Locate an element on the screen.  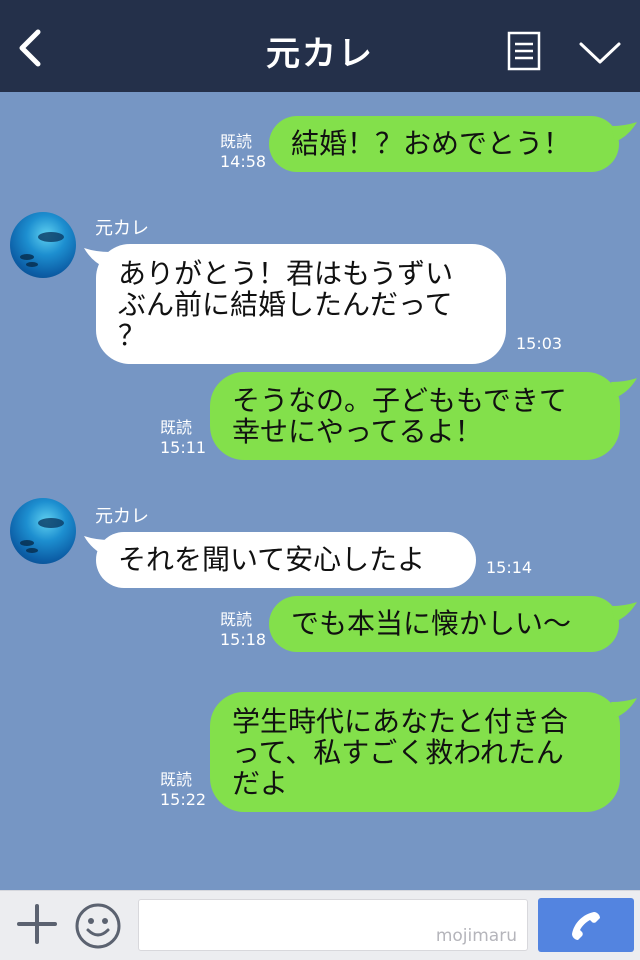
message-bubble-sent: そうなの。子どももできて 幸せにやってるよ！ is located at coordinates (415, 416).